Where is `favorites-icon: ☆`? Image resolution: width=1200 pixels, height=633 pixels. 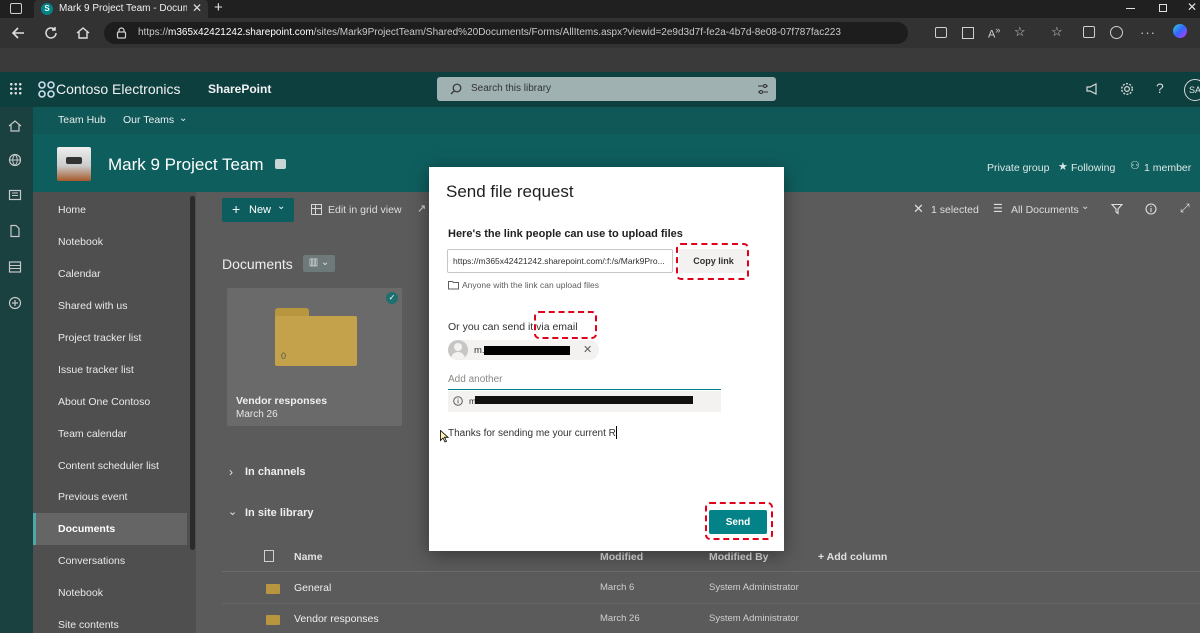 favorites-icon: ☆ is located at coordinates (1057, 32).